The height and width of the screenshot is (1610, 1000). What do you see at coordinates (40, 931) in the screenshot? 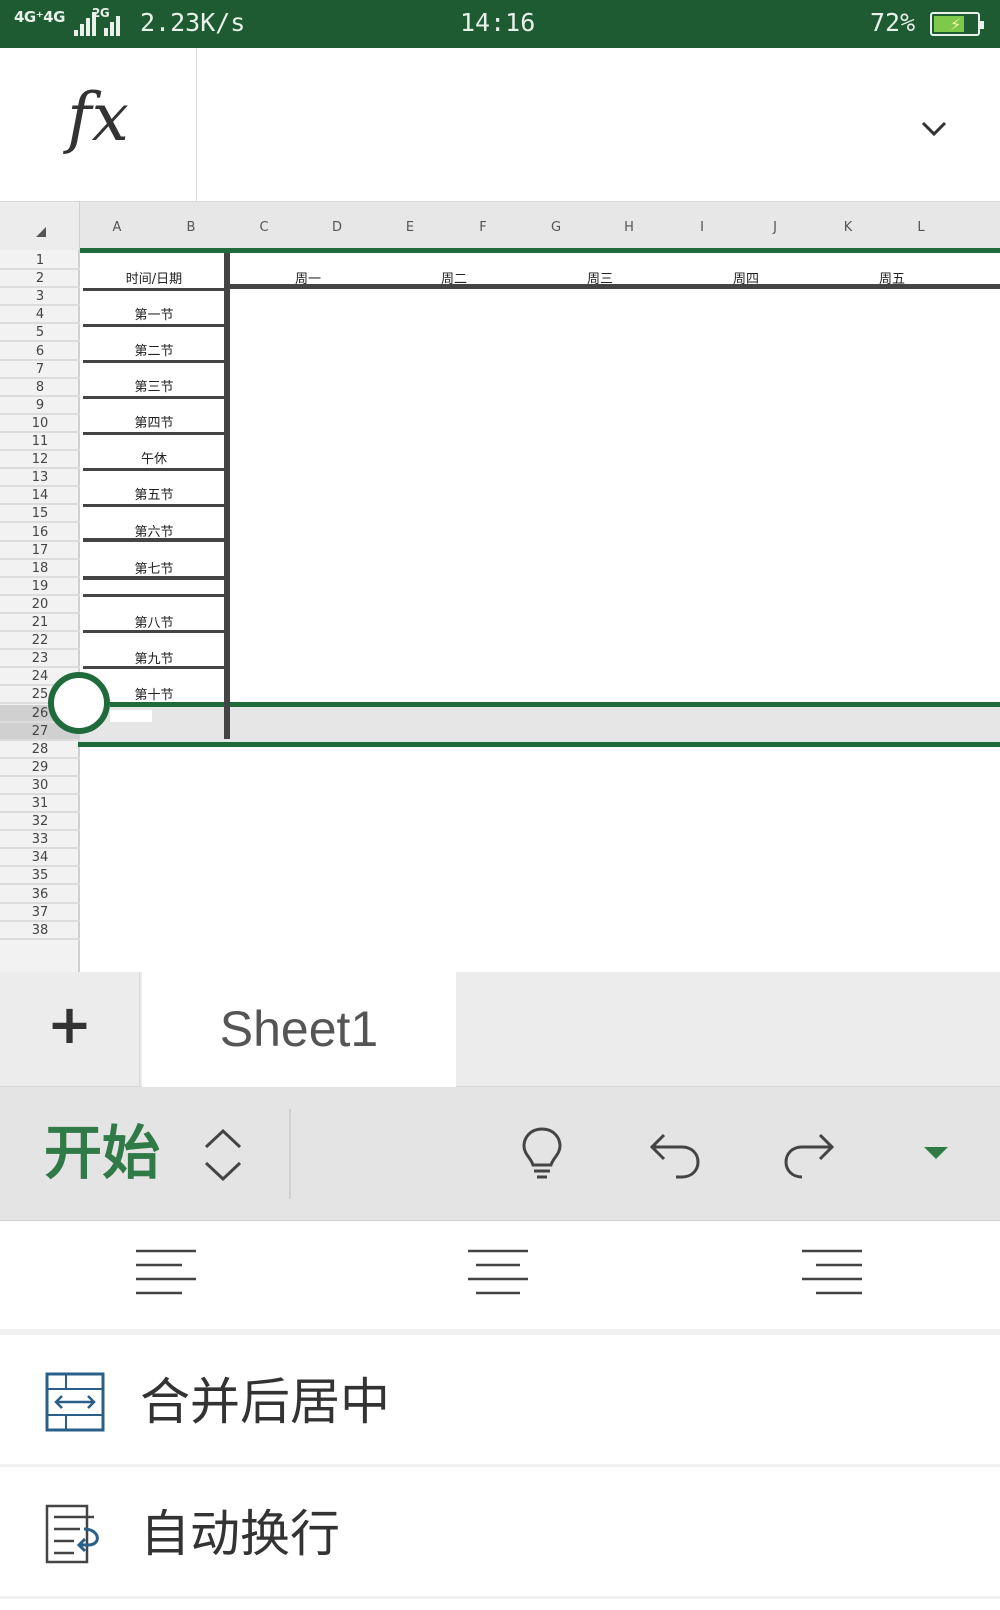
I see `row-header-38: 38` at bounding box center [40, 931].